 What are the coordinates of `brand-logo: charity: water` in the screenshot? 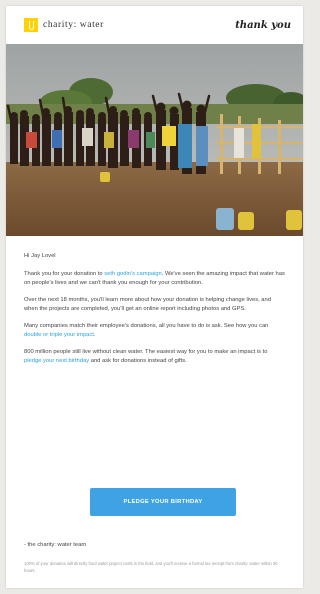 It's located at (64, 25).